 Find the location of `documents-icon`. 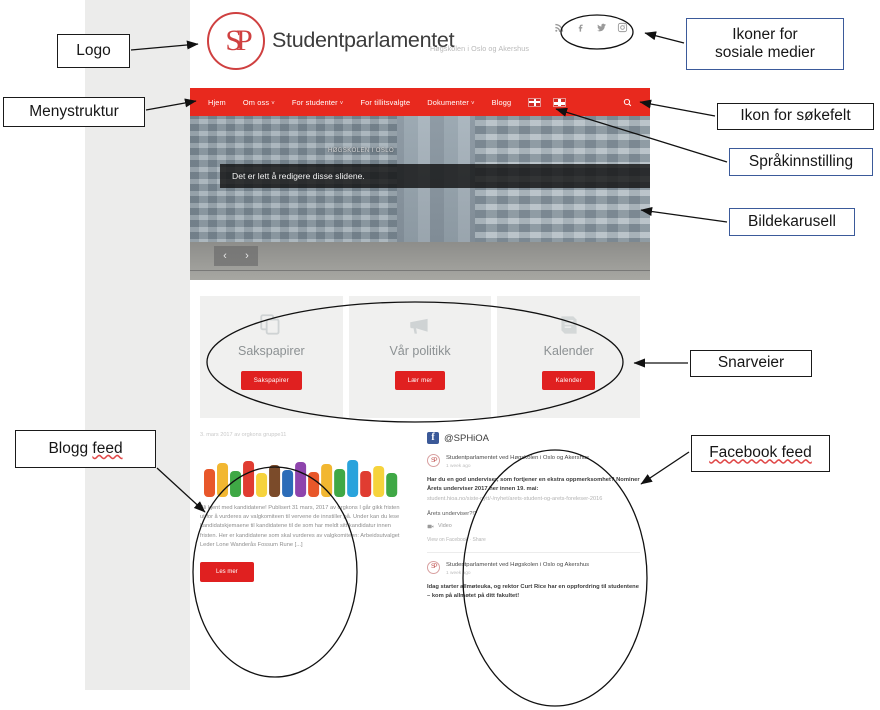

documents-icon is located at coordinates (271, 325).